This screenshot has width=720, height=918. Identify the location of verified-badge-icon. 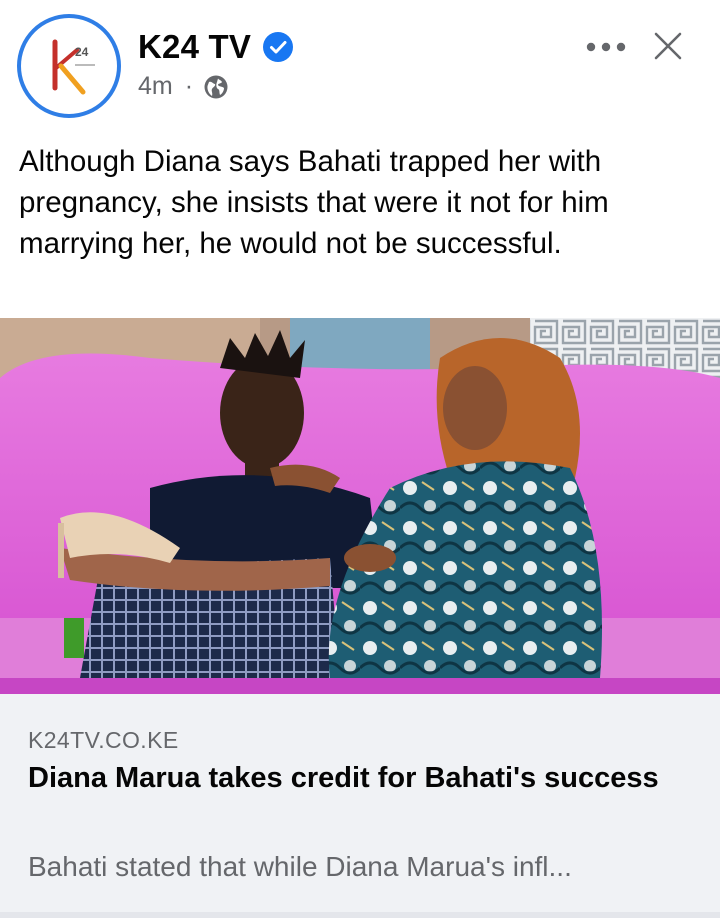
(278, 47).